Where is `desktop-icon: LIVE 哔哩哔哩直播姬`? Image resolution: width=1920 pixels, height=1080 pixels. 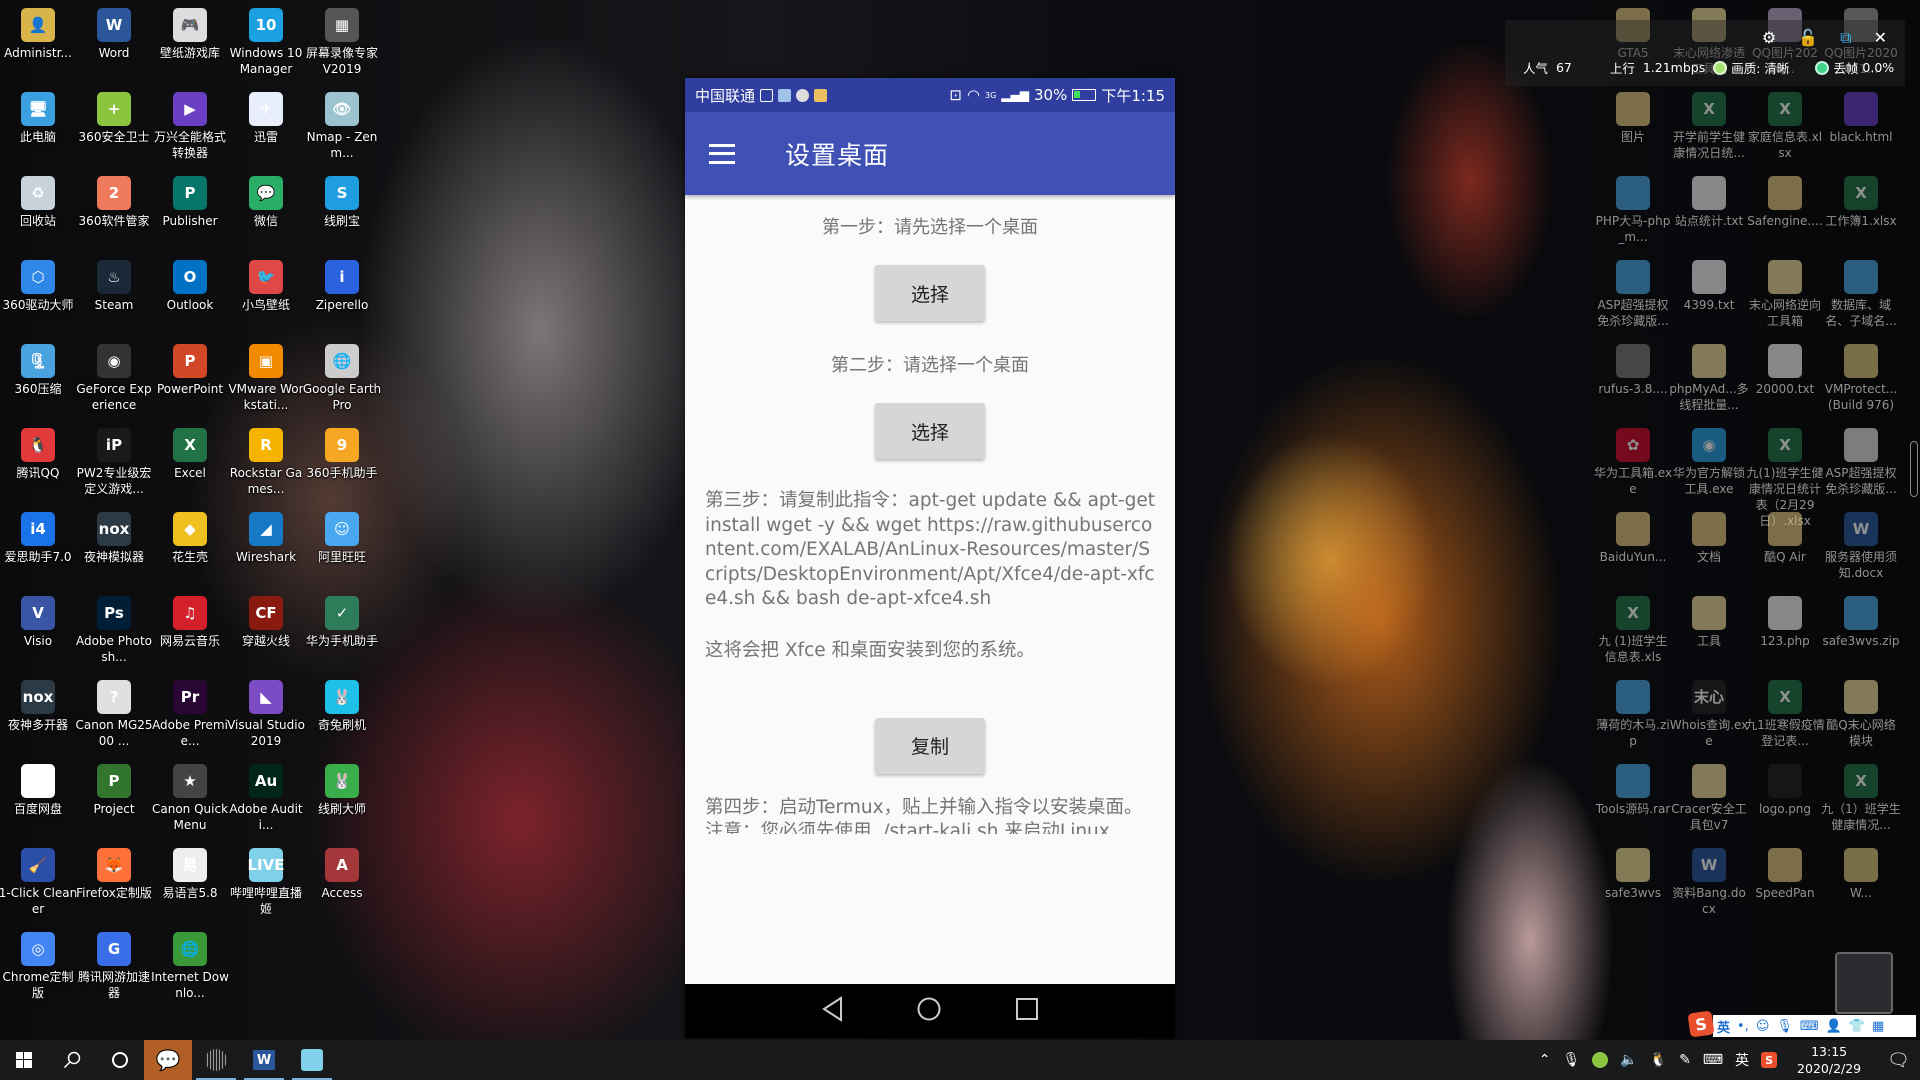 desktop-icon: LIVE 哔哩哔哩直播姬 is located at coordinates (266, 882).